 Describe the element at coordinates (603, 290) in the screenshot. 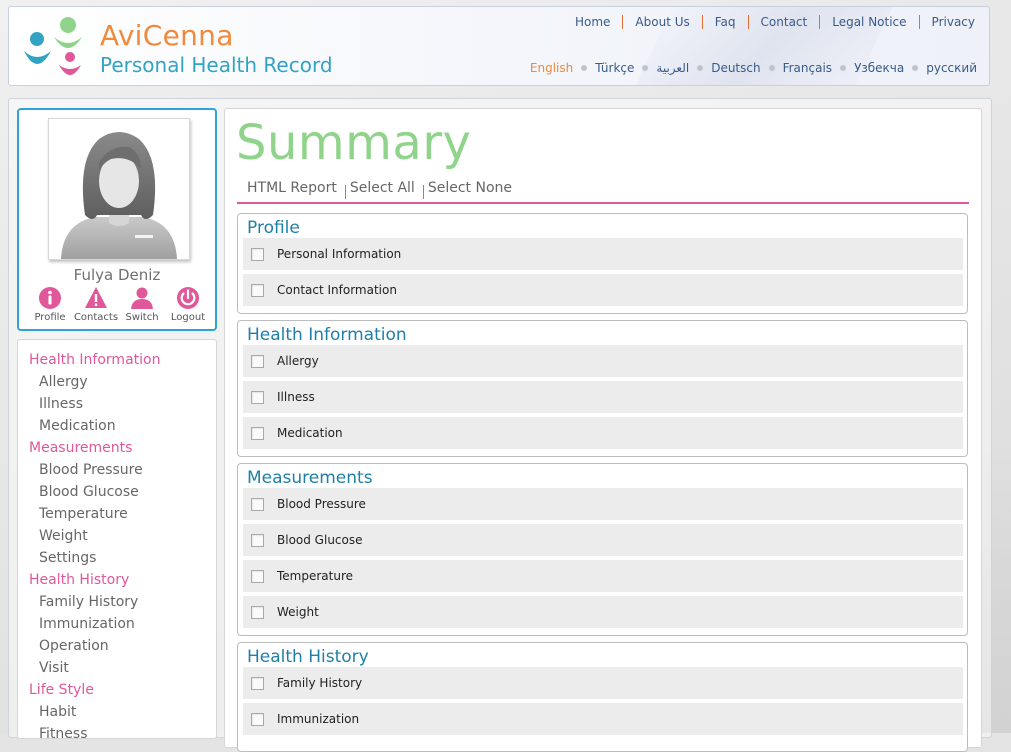

I see `checkbox-row: Contact Information` at that location.